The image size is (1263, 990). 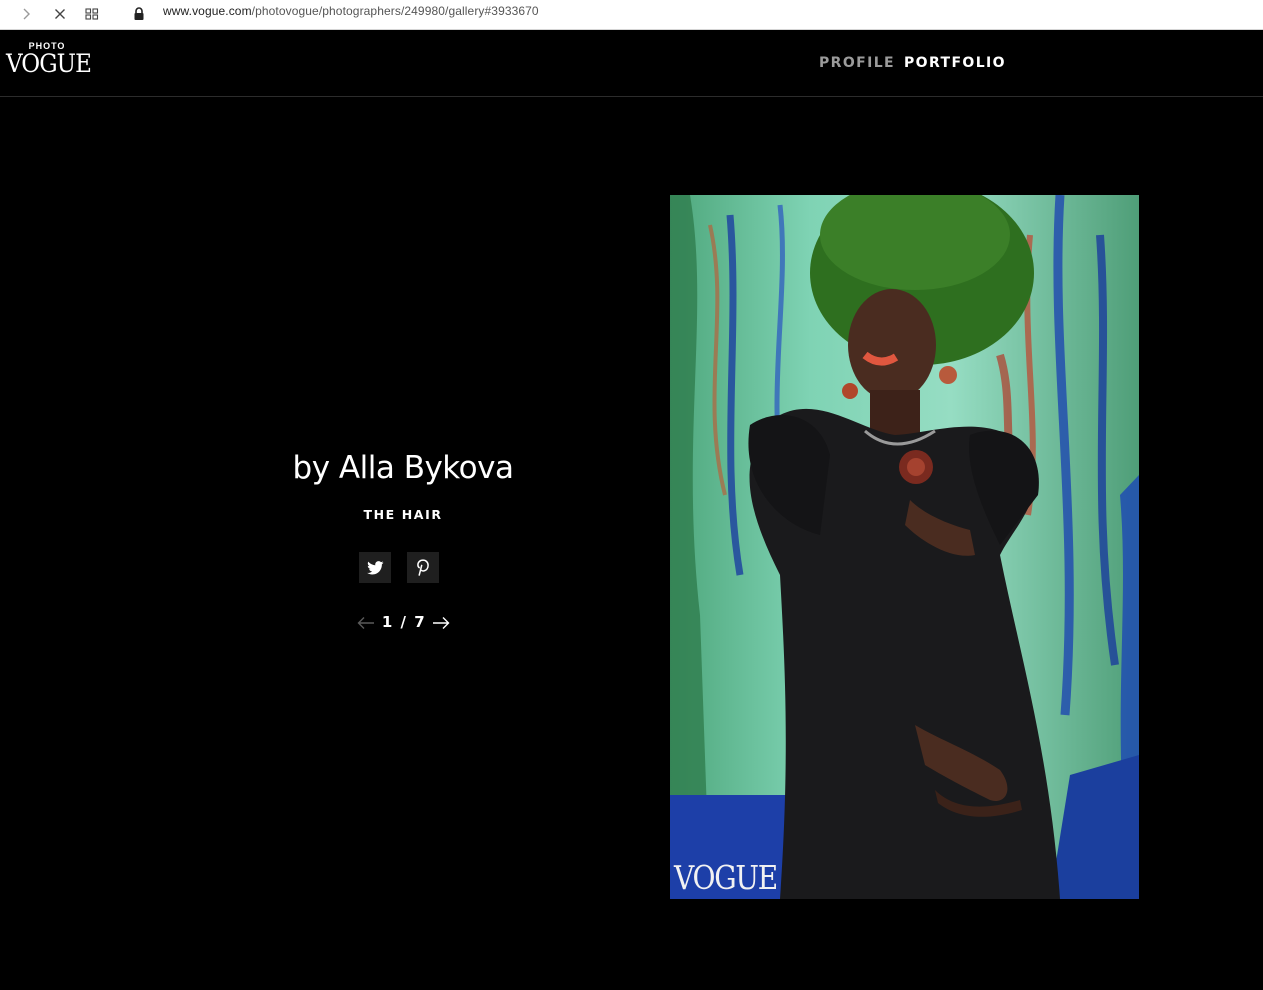 I want to click on grid-icon, so click(x=92, y=14).